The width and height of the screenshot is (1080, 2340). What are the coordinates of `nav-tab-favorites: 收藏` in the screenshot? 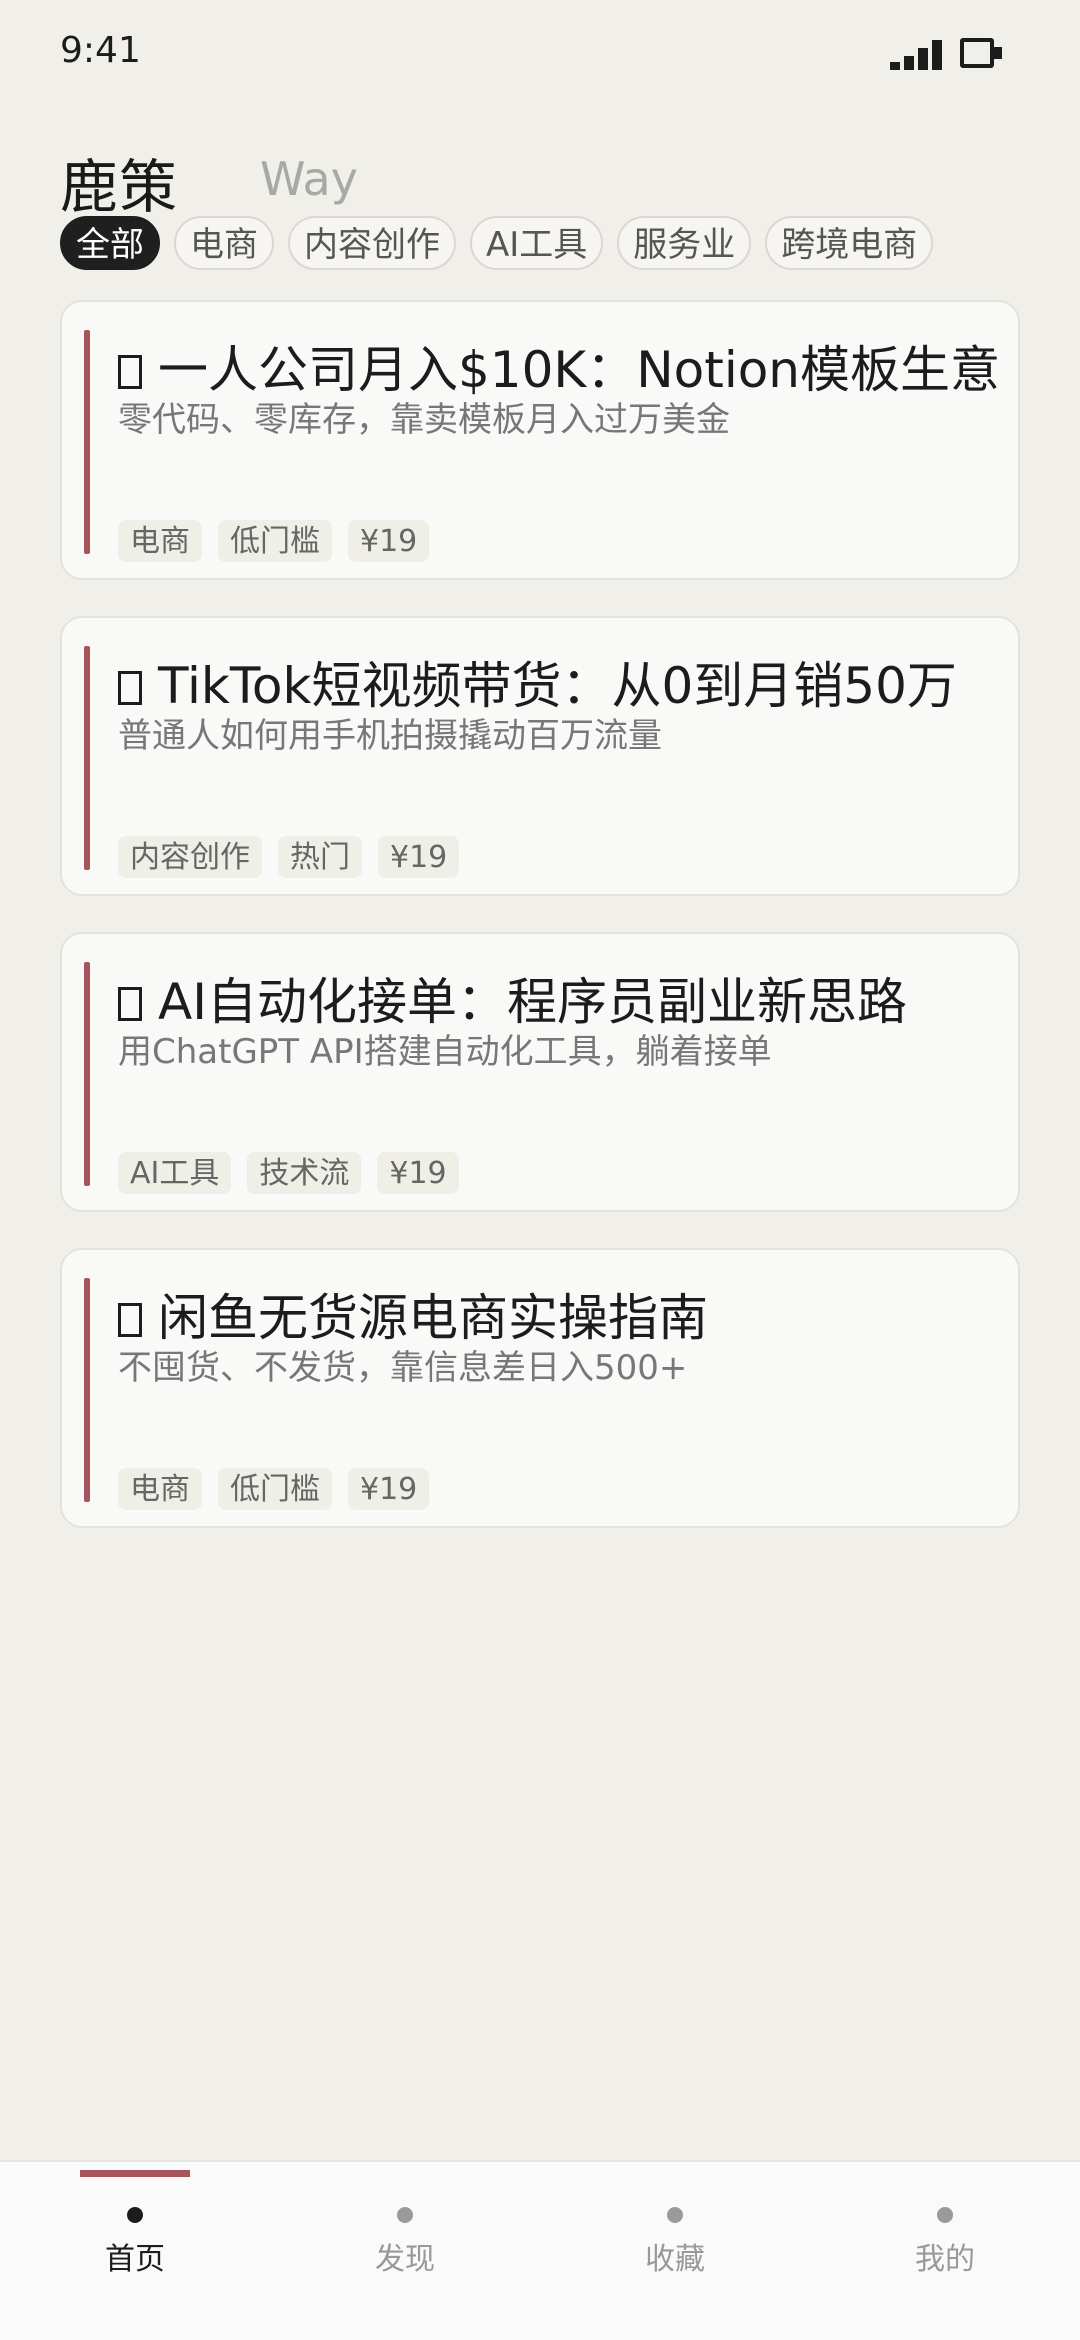 It's located at (675, 2251).